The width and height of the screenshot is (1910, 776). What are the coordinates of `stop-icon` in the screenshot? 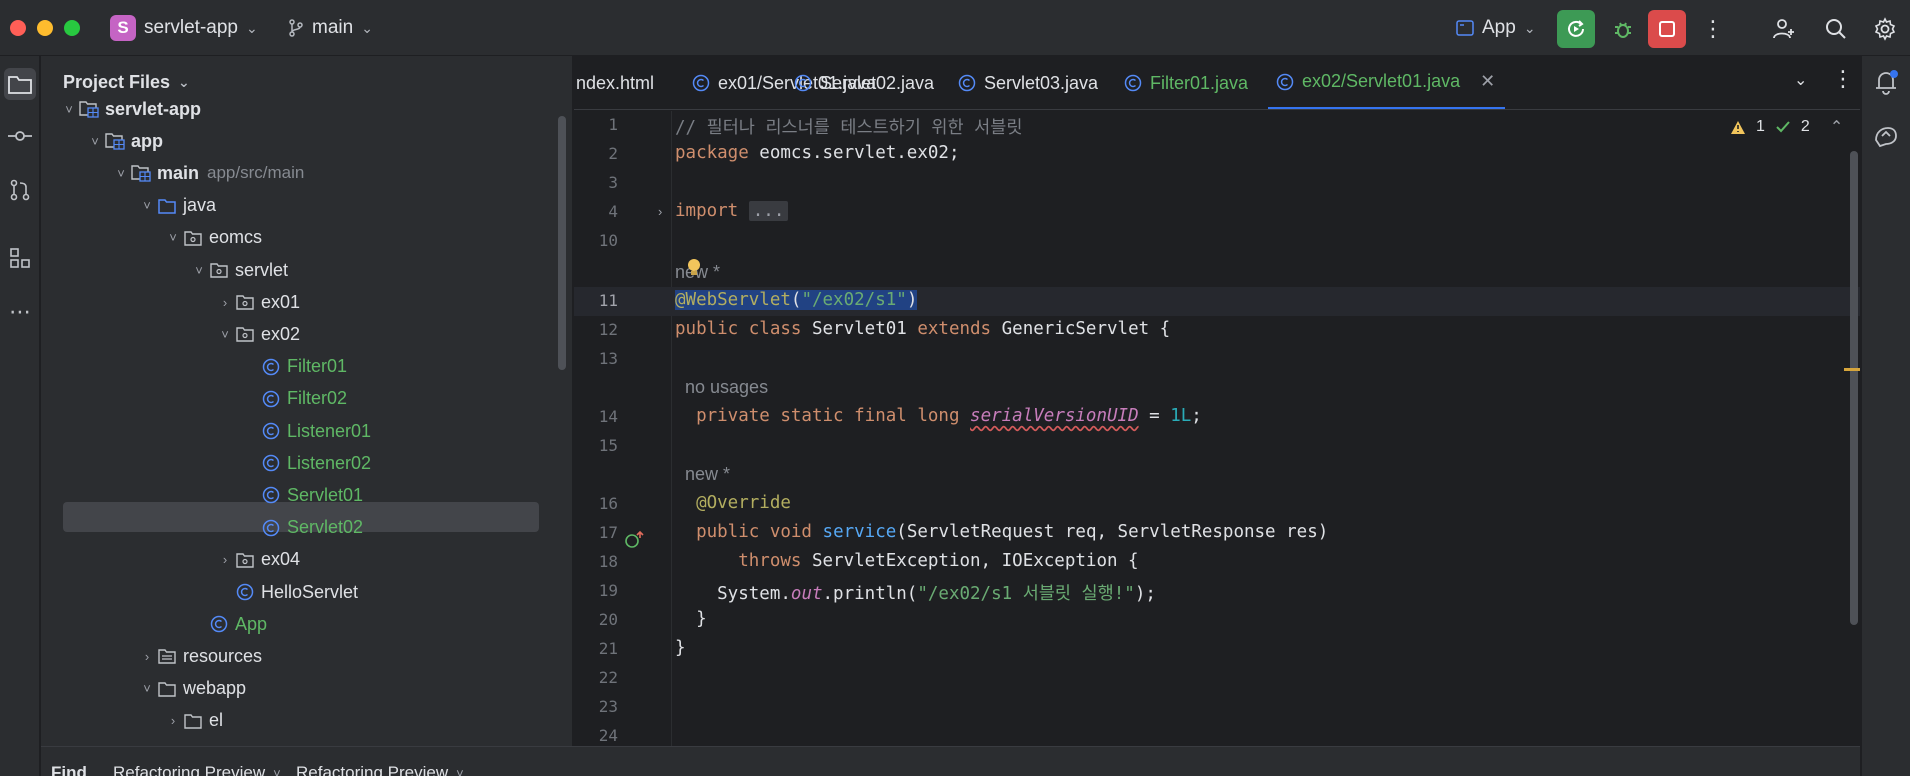 It's located at (1667, 29).